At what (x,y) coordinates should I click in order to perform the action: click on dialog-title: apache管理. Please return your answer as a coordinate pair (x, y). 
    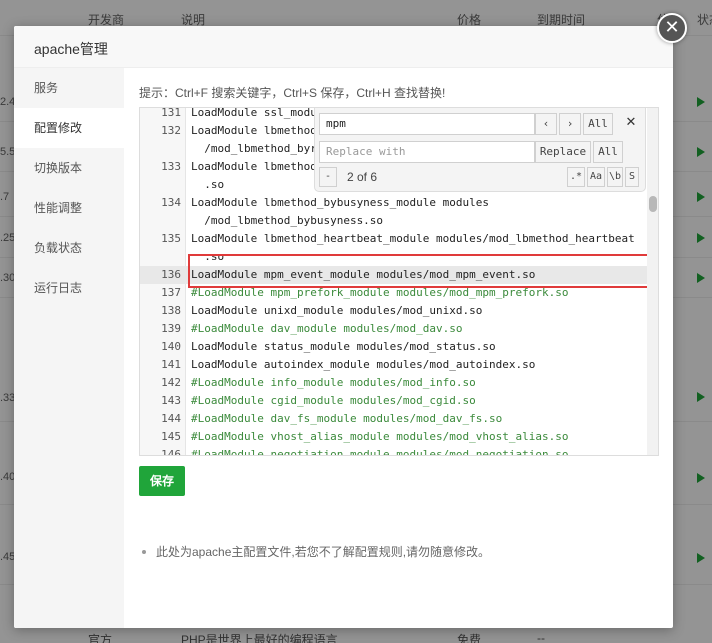
    Looking at the image, I should click on (71, 49).